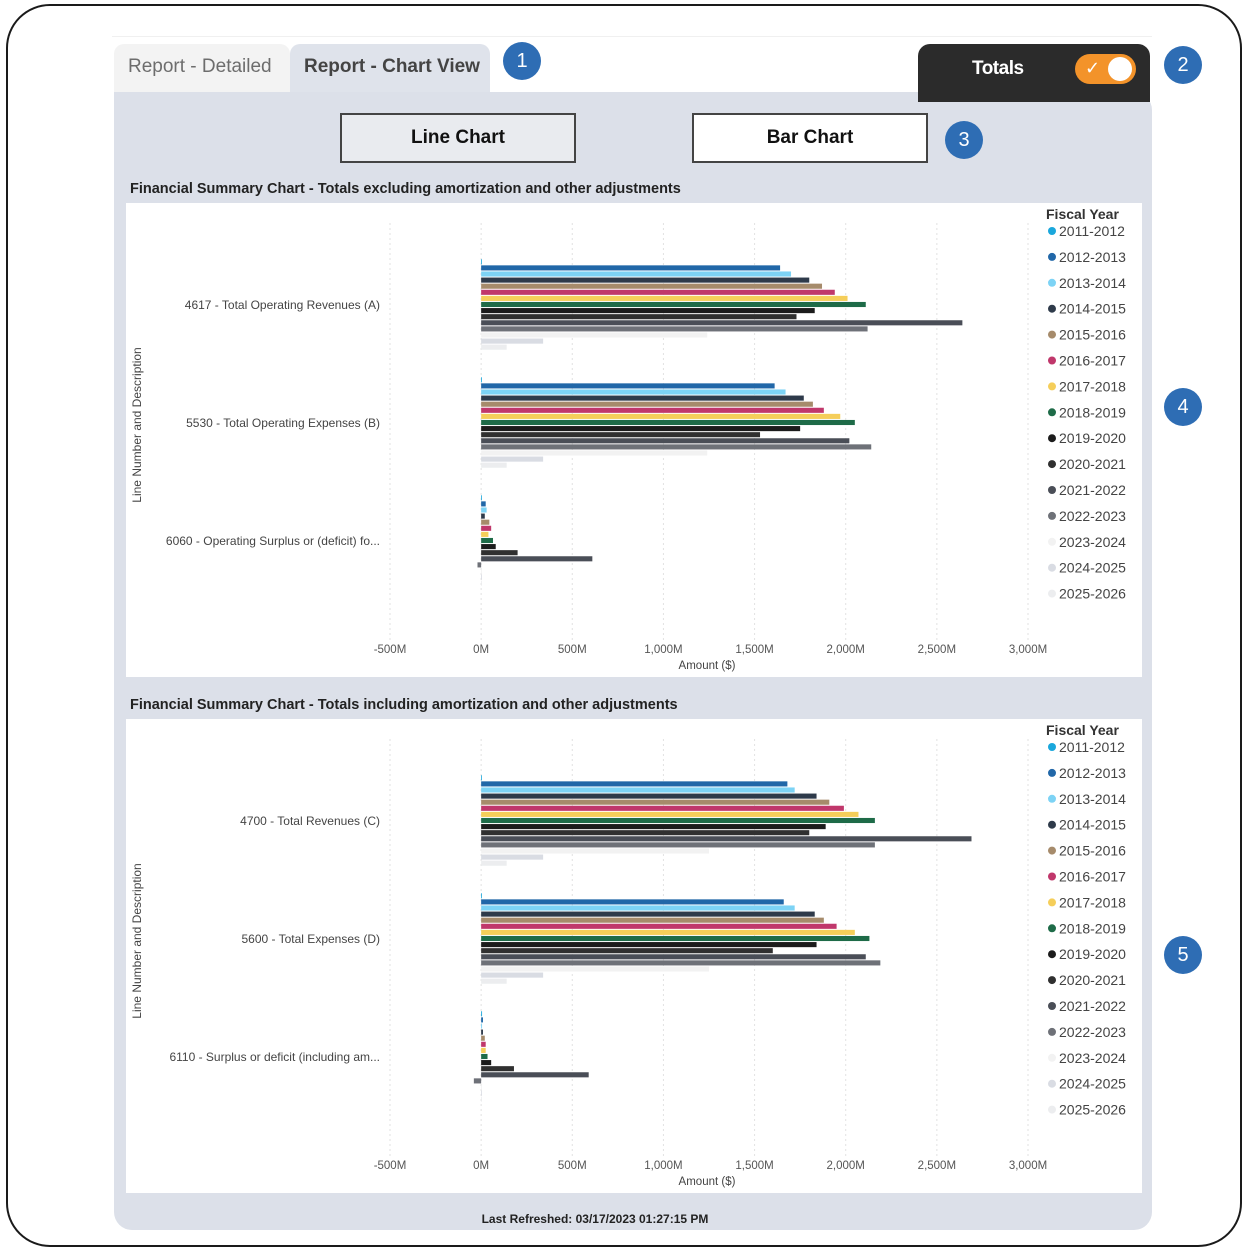 This screenshot has width=1250, height=1253. What do you see at coordinates (390, 69) in the screenshot?
I see `tab-report-chart-view: Report - Chart View` at bounding box center [390, 69].